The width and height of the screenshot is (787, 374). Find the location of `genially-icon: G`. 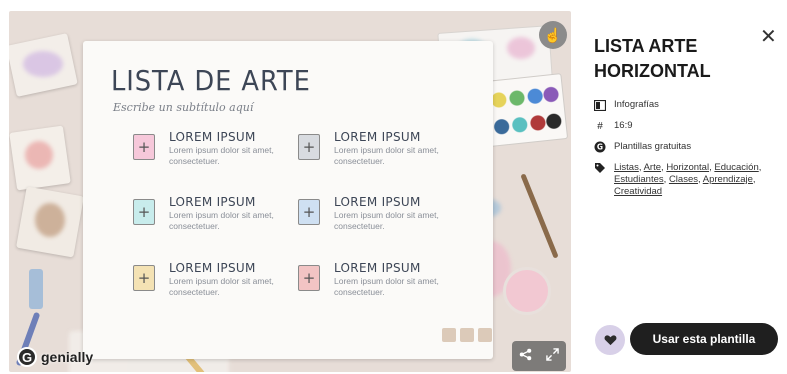

genially-icon: G is located at coordinates (600, 147).